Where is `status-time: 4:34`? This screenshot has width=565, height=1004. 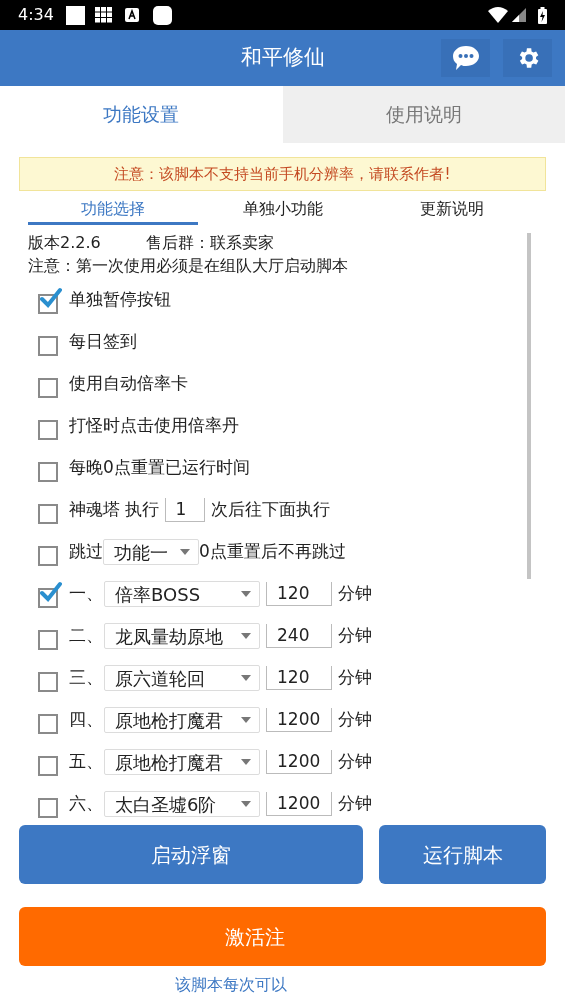
status-time: 4:34 is located at coordinates (36, 15).